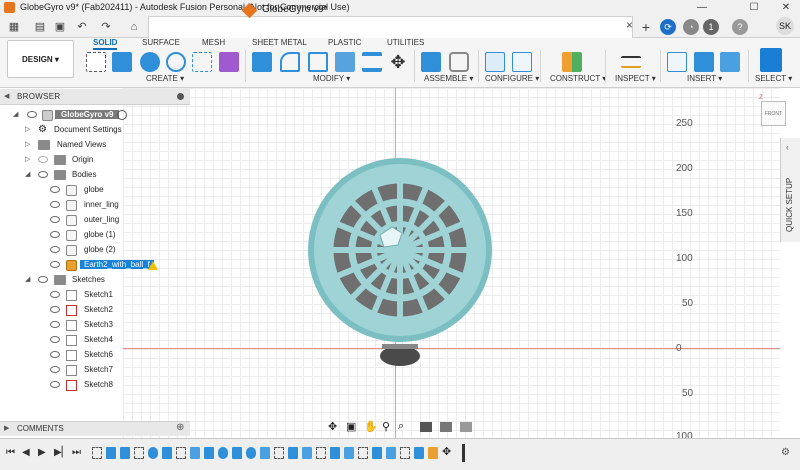 The image size is (800, 470). What do you see at coordinates (122, 115) in the screenshot?
I see `activate-radio-icon` at bounding box center [122, 115].